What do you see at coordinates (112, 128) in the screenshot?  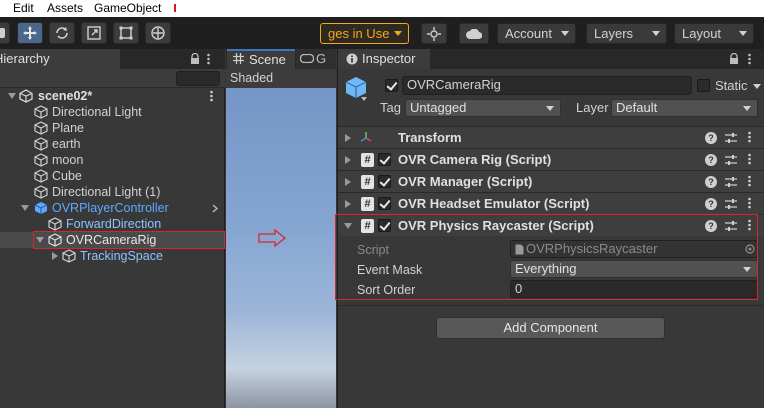 I see `hierarchy-item: Plane` at bounding box center [112, 128].